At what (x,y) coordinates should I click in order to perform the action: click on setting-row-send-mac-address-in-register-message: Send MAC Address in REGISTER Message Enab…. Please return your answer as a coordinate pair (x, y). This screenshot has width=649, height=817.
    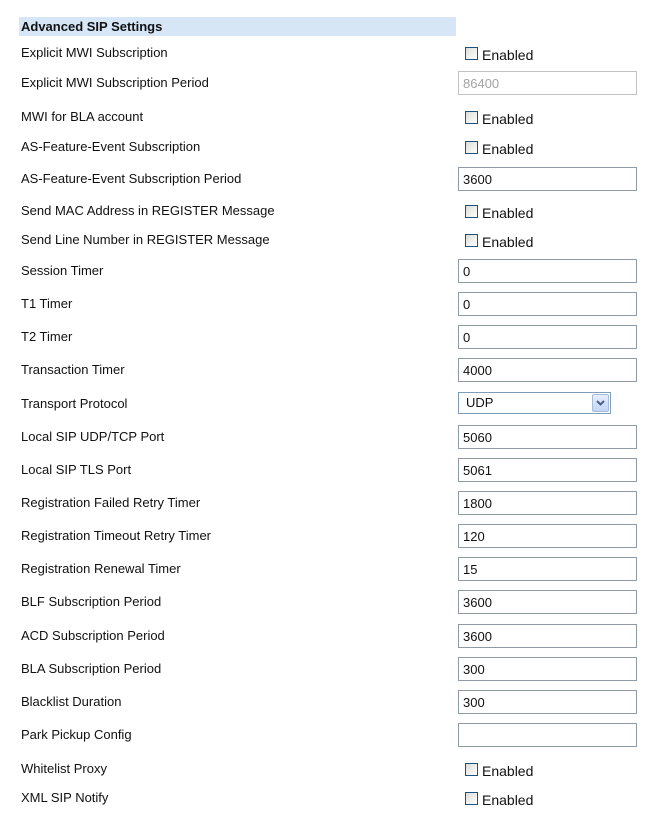
    Looking at the image, I should click on (324, 211).